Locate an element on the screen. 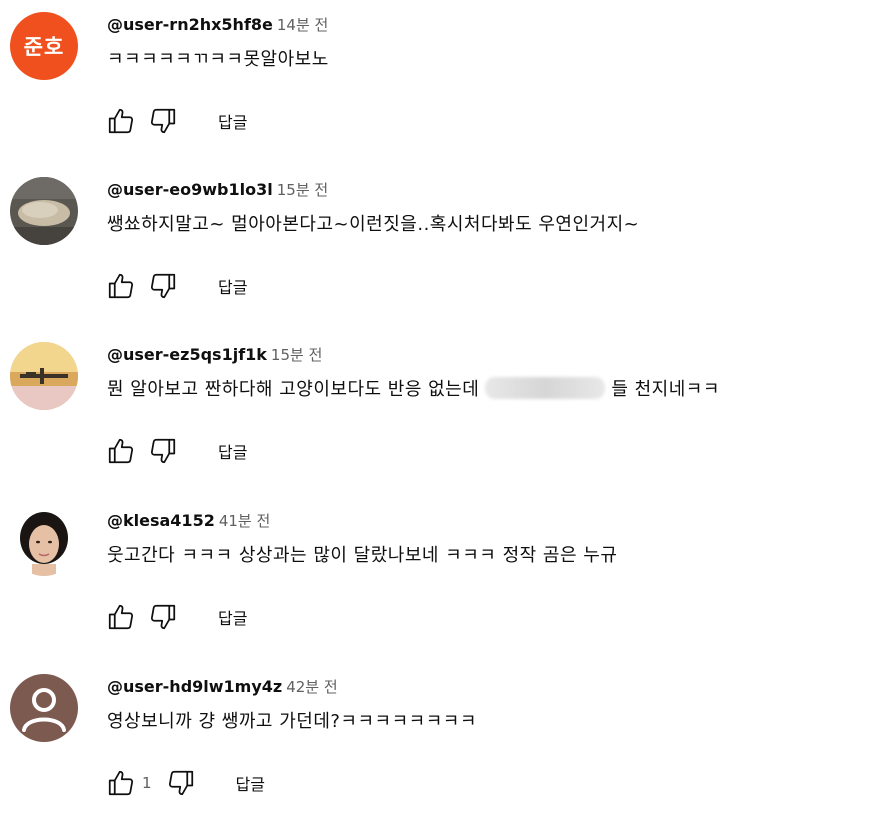  comment-header: @user-eo9wb1lo3l 15분 전 is located at coordinates (217, 190).